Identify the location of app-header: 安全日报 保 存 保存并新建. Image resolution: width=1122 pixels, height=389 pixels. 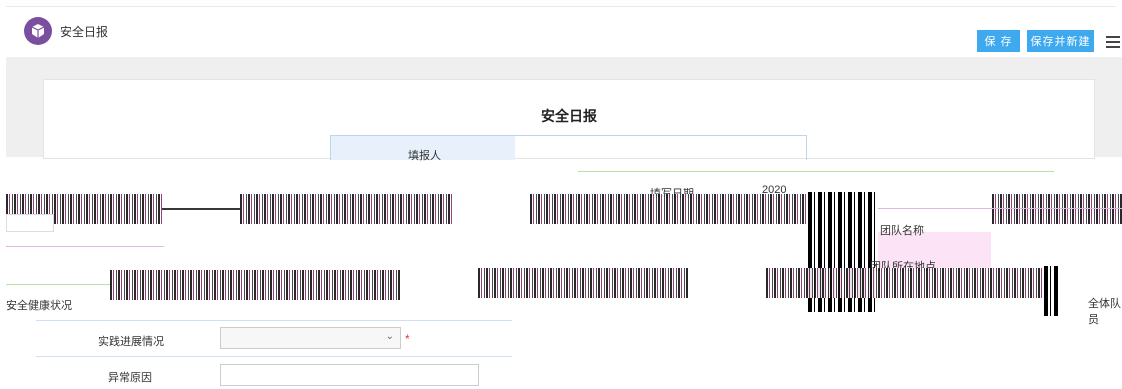
(561, 32).